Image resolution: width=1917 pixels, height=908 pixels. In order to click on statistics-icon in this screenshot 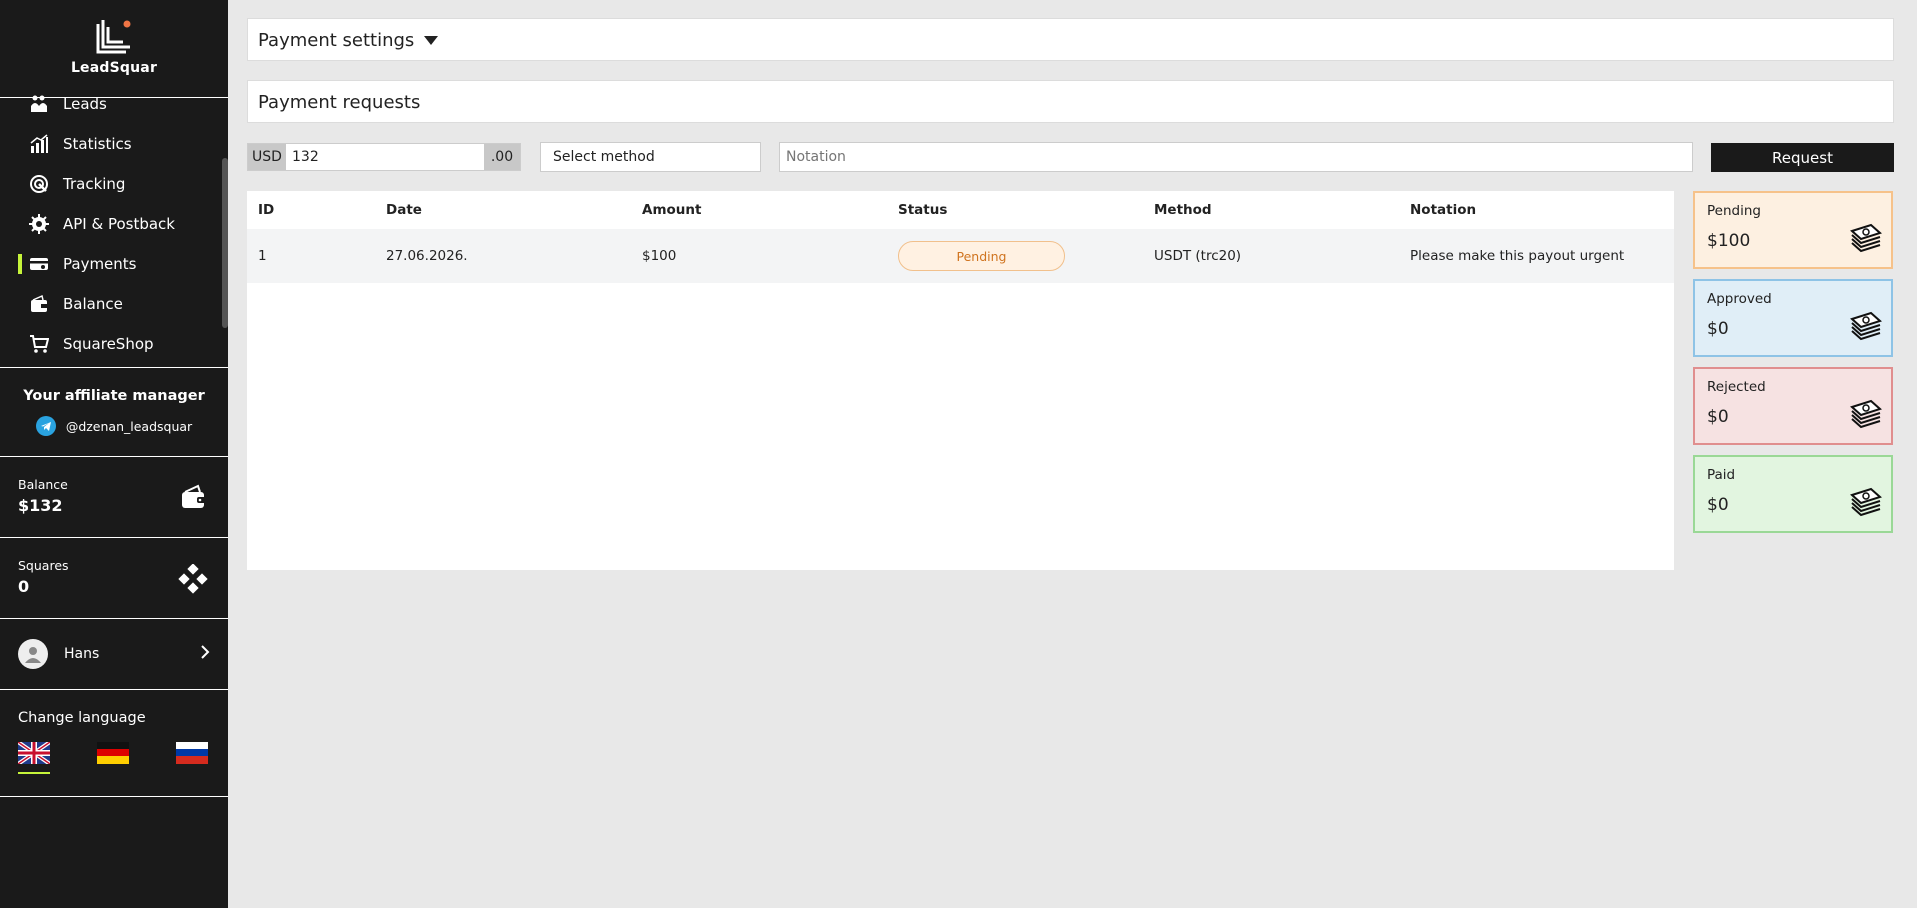, I will do `click(39, 144)`.